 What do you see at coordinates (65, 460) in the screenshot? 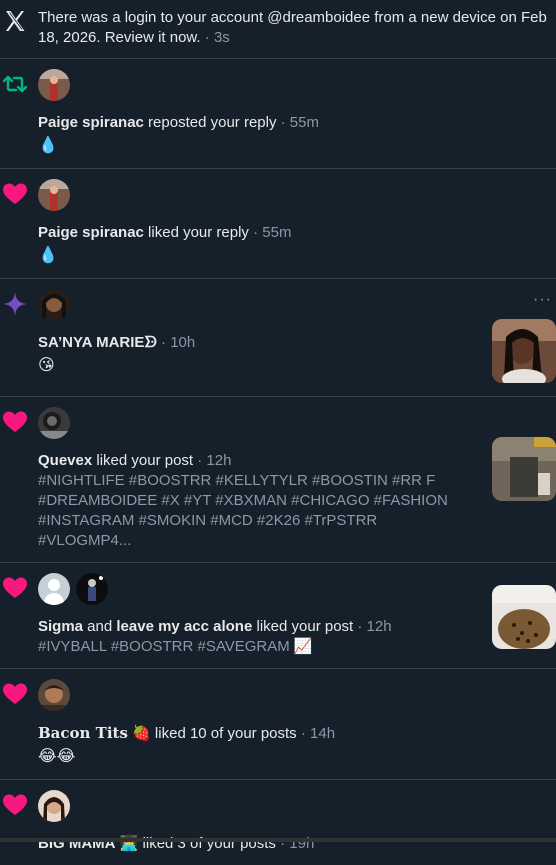
I see `actor-name: Quevex` at bounding box center [65, 460].